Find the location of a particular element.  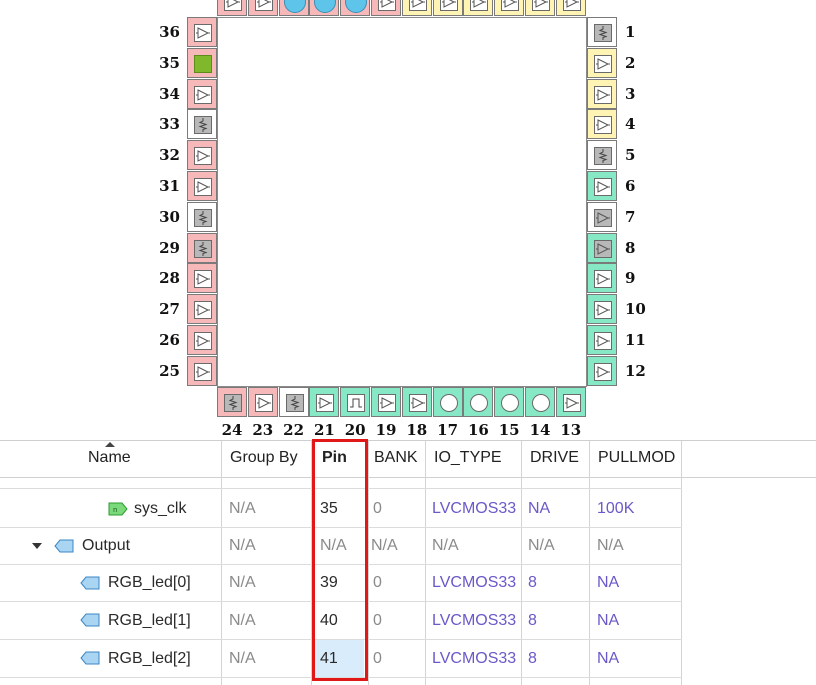

drive-value: NA is located at coordinates (539, 509).